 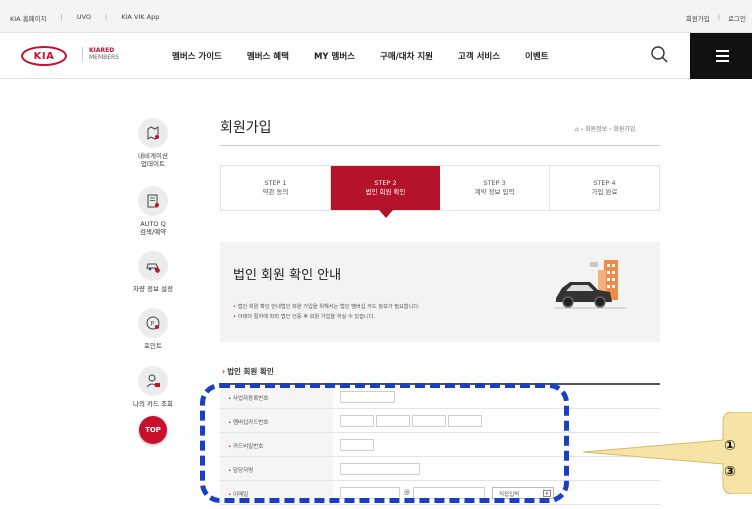 I want to click on nav-purchase-support: 구매/대차 지원, so click(x=406, y=56).